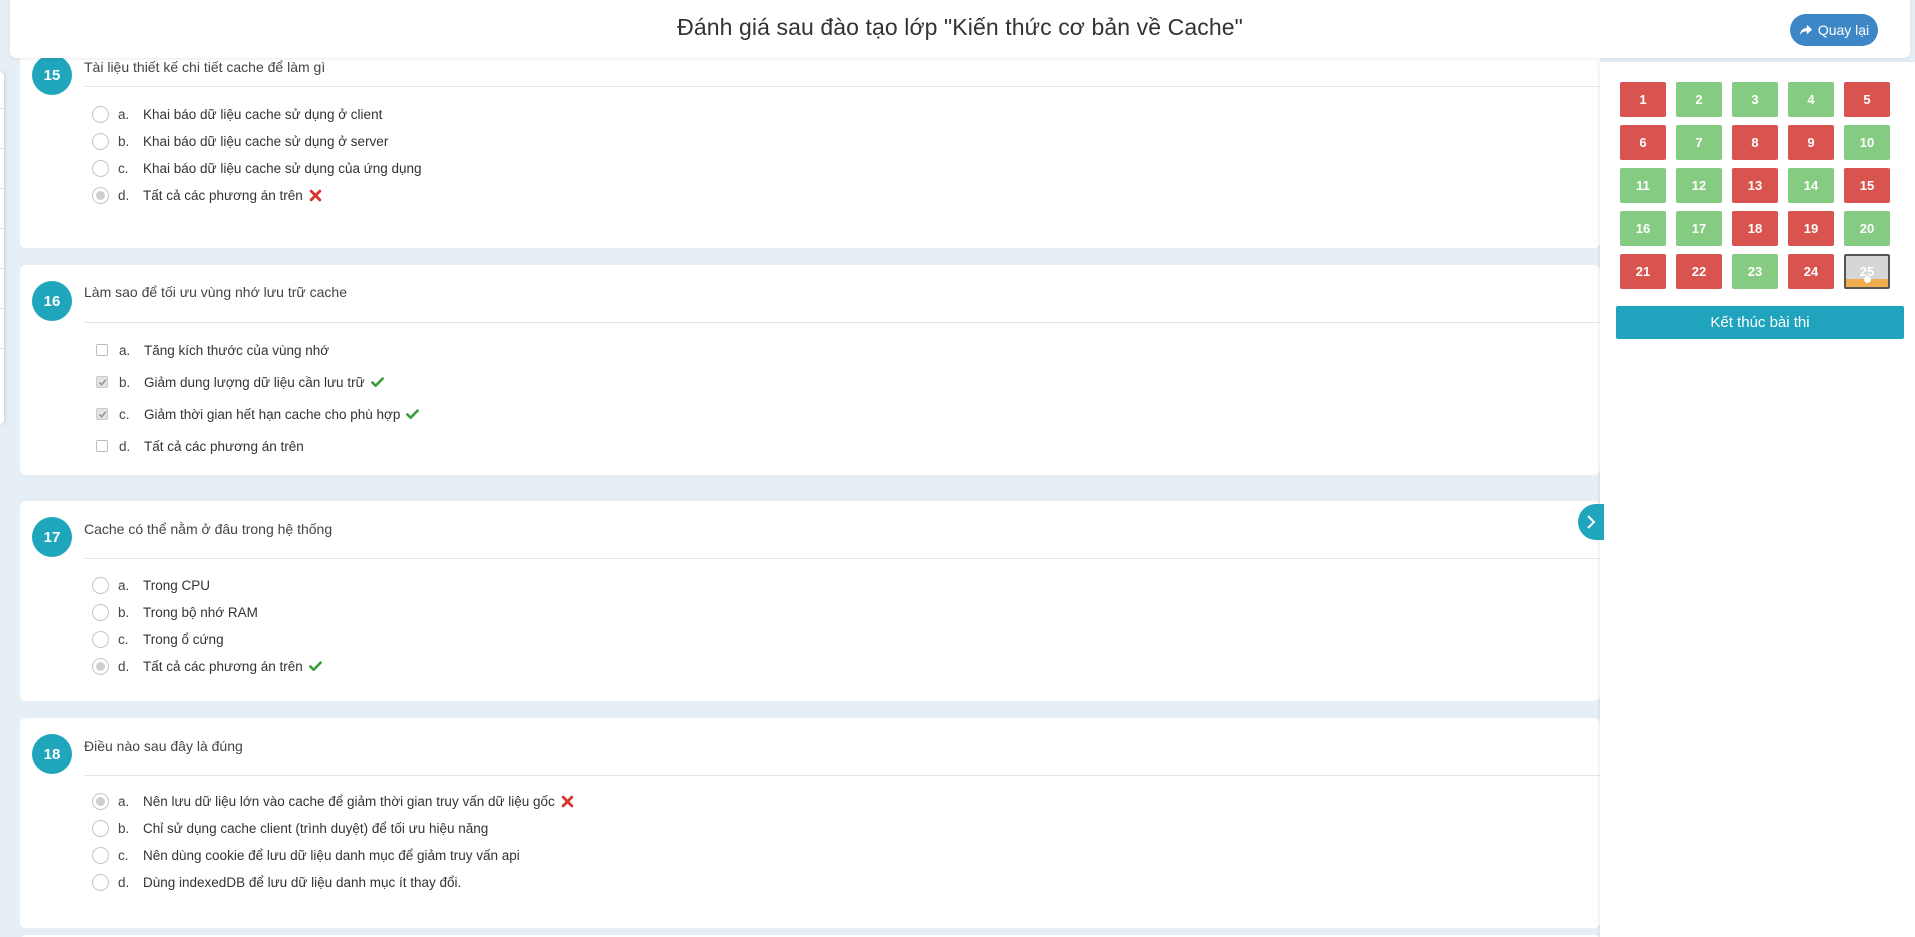 The image size is (1915, 937). What do you see at coordinates (1806, 30) in the screenshot?
I see `share-arrow-icon` at bounding box center [1806, 30].